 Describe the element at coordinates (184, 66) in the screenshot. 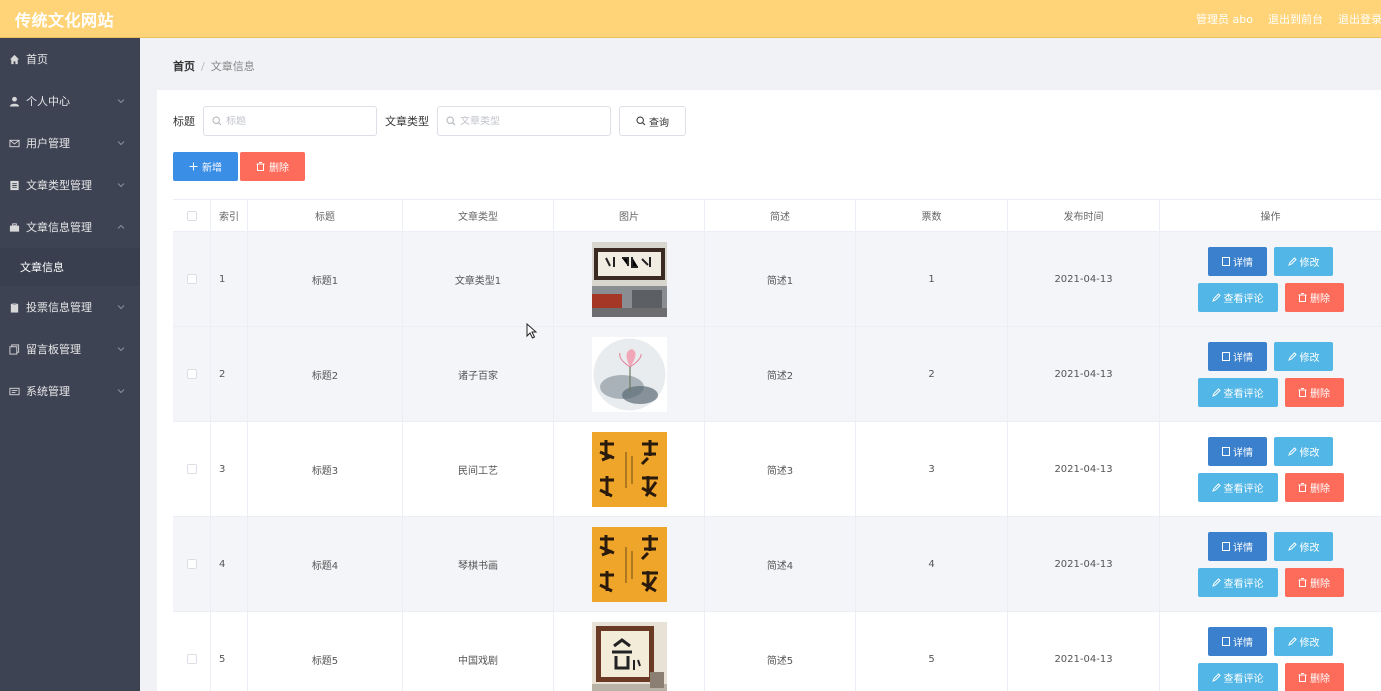

I see `breadcrumb-home: 首页` at that location.